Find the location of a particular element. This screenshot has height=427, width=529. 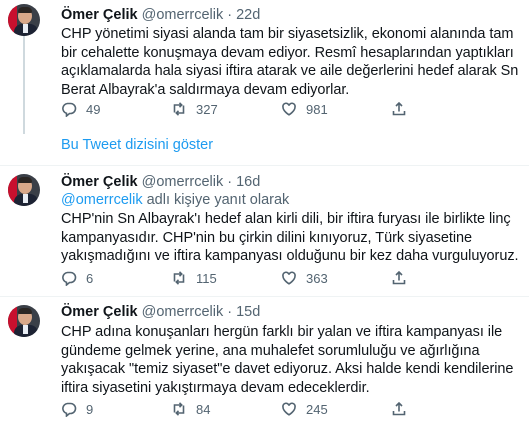

tweet-header: Ömer Çelik @omerrcelik · 15d is located at coordinates (290, 312).